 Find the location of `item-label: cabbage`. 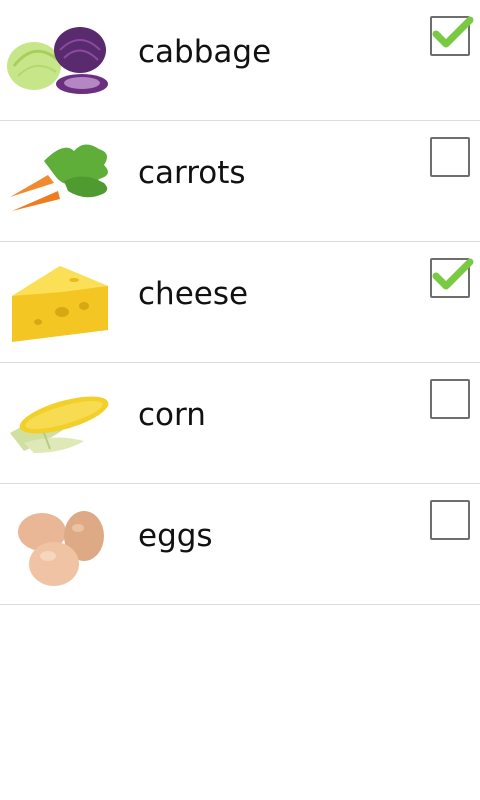

item-label: cabbage is located at coordinates (205, 52).